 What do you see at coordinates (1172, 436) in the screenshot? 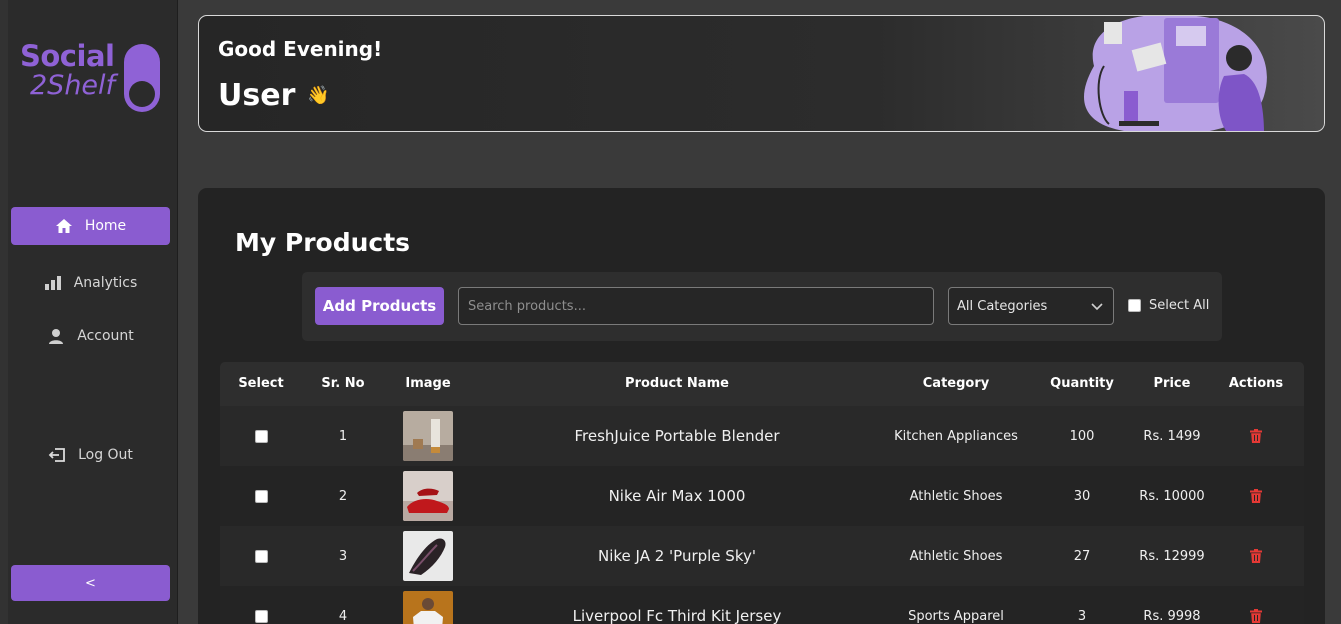
I see `row-price: Rs. 1499` at bounding box center [1172, 436].